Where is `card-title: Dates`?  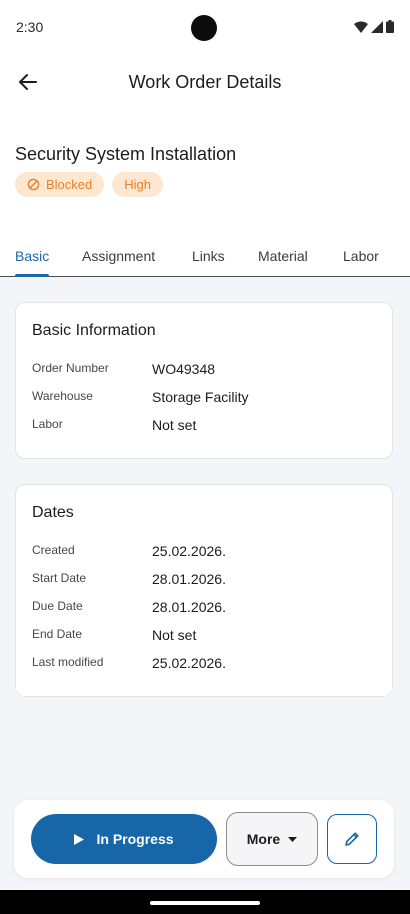 card-title: Dates is located at coordinates (53, 512).